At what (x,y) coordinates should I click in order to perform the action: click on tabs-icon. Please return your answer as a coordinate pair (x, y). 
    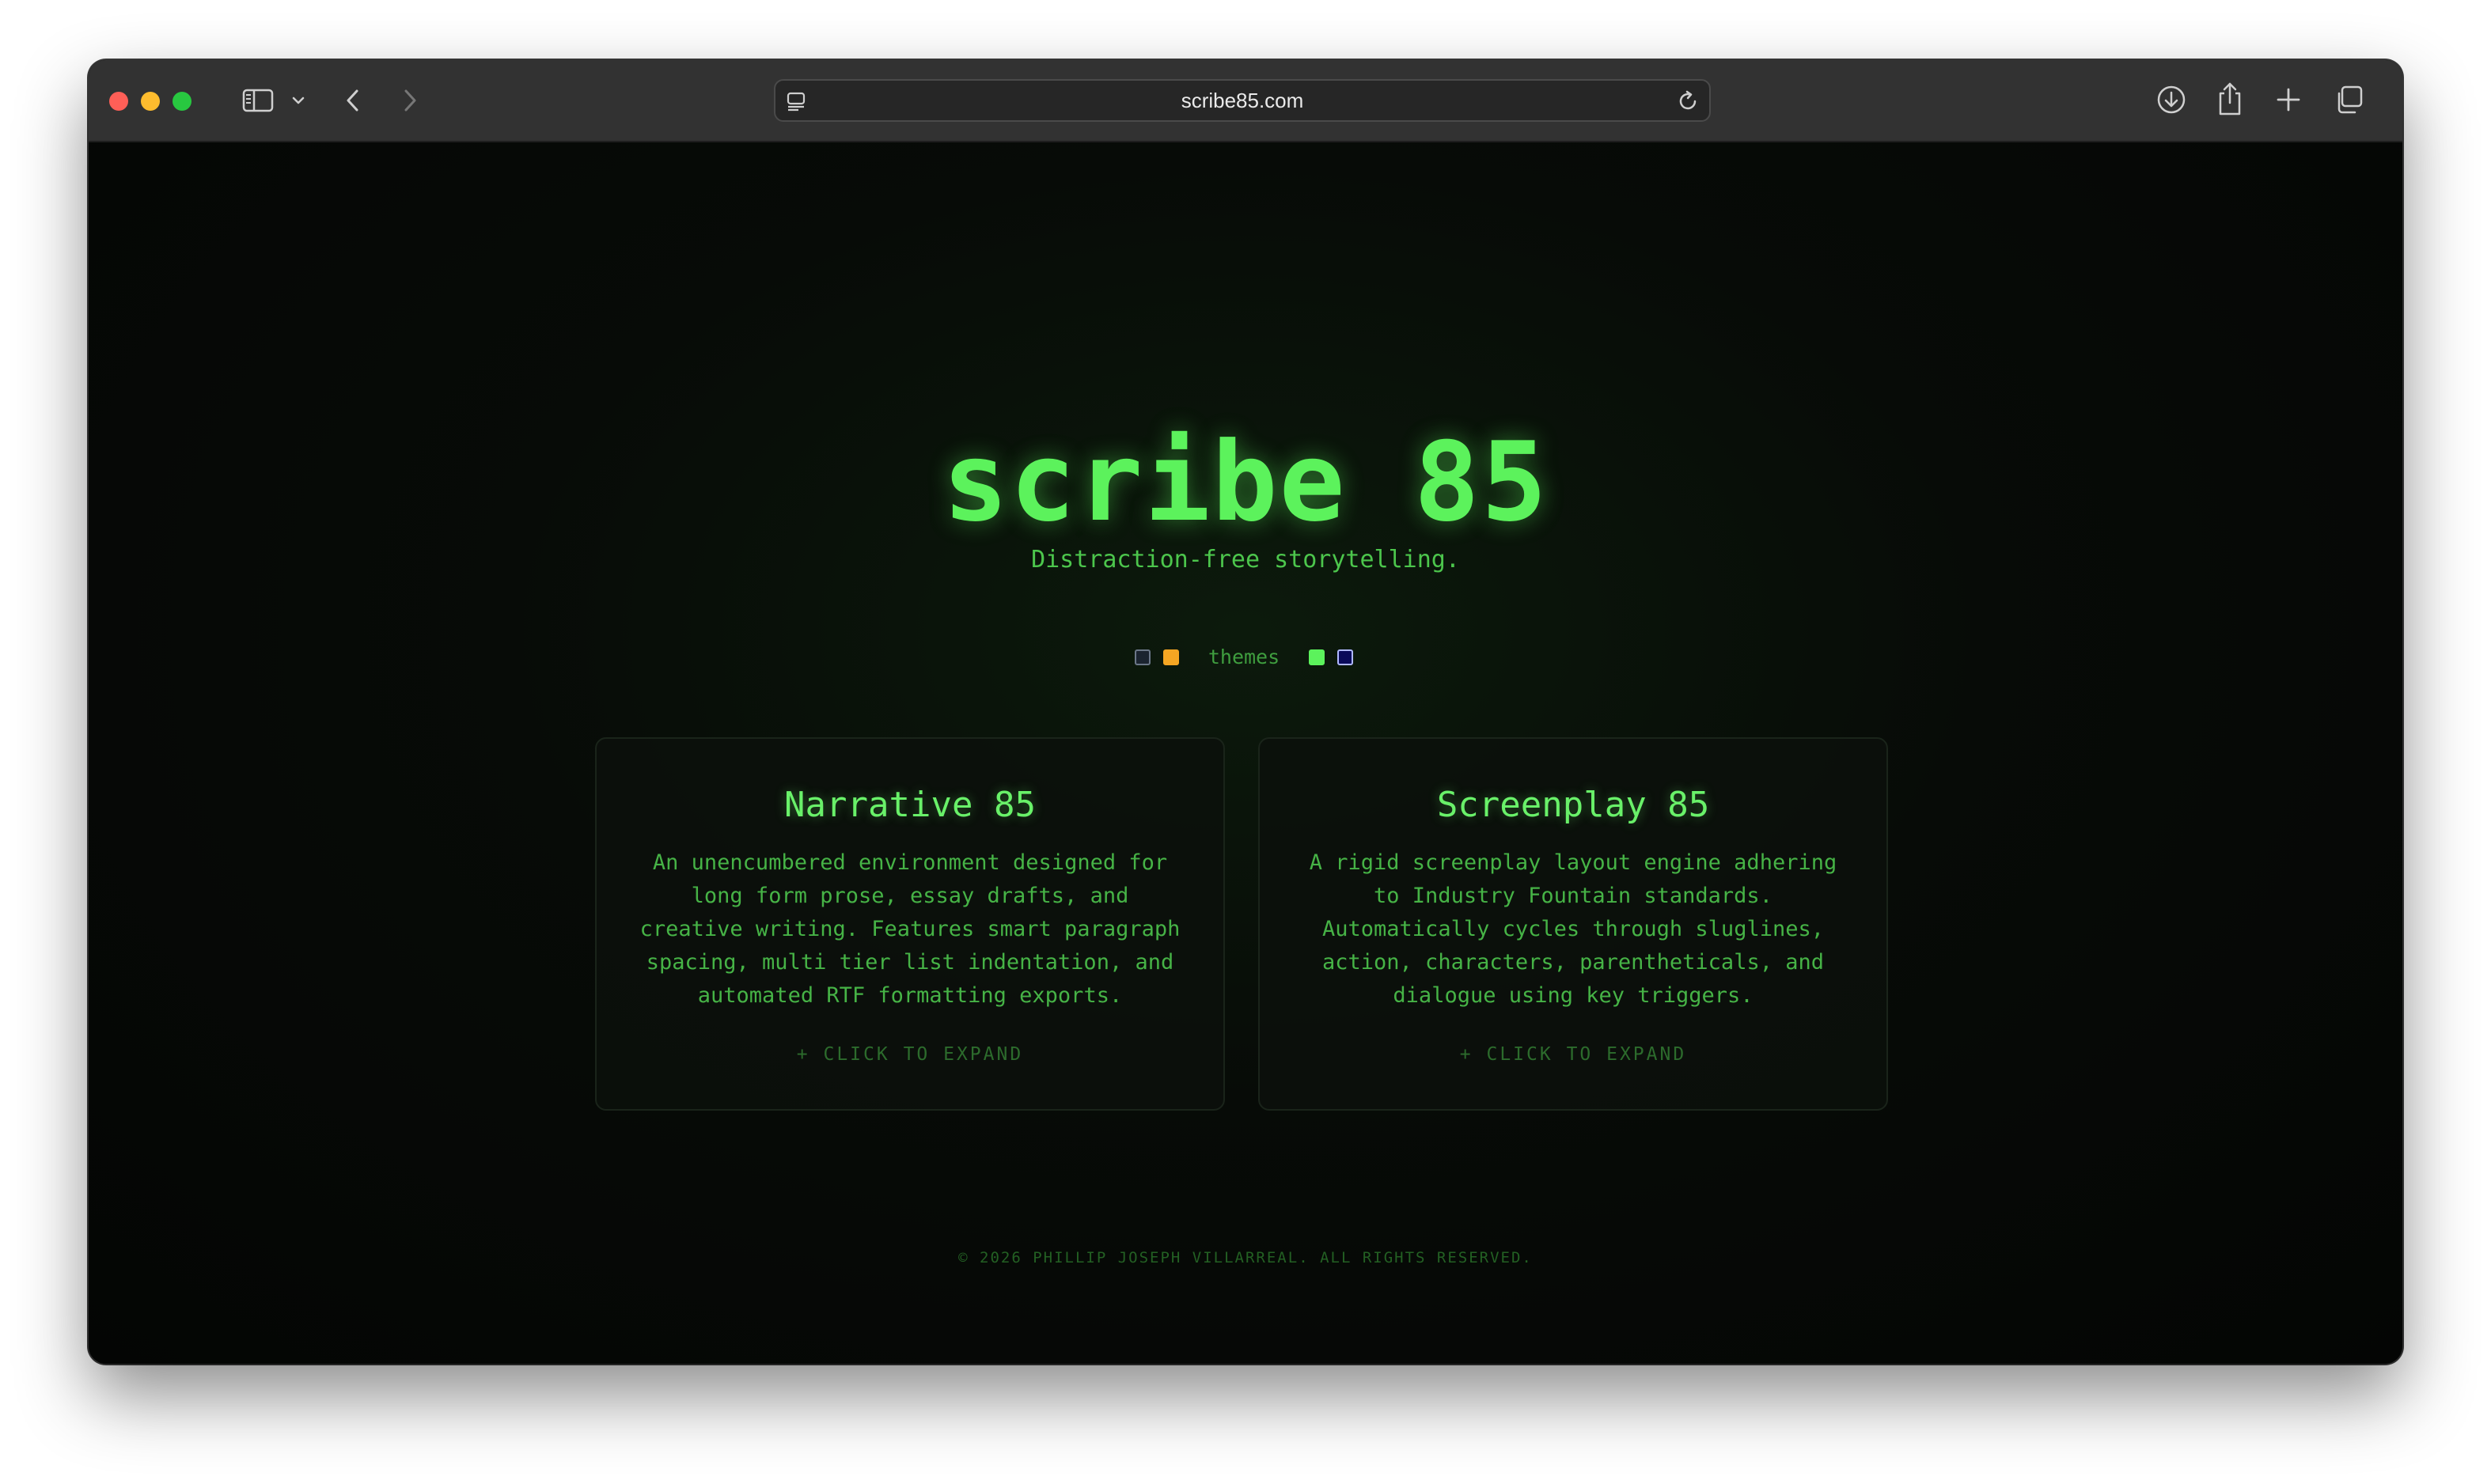
    Looking at the image, I should click on (2349, 99).